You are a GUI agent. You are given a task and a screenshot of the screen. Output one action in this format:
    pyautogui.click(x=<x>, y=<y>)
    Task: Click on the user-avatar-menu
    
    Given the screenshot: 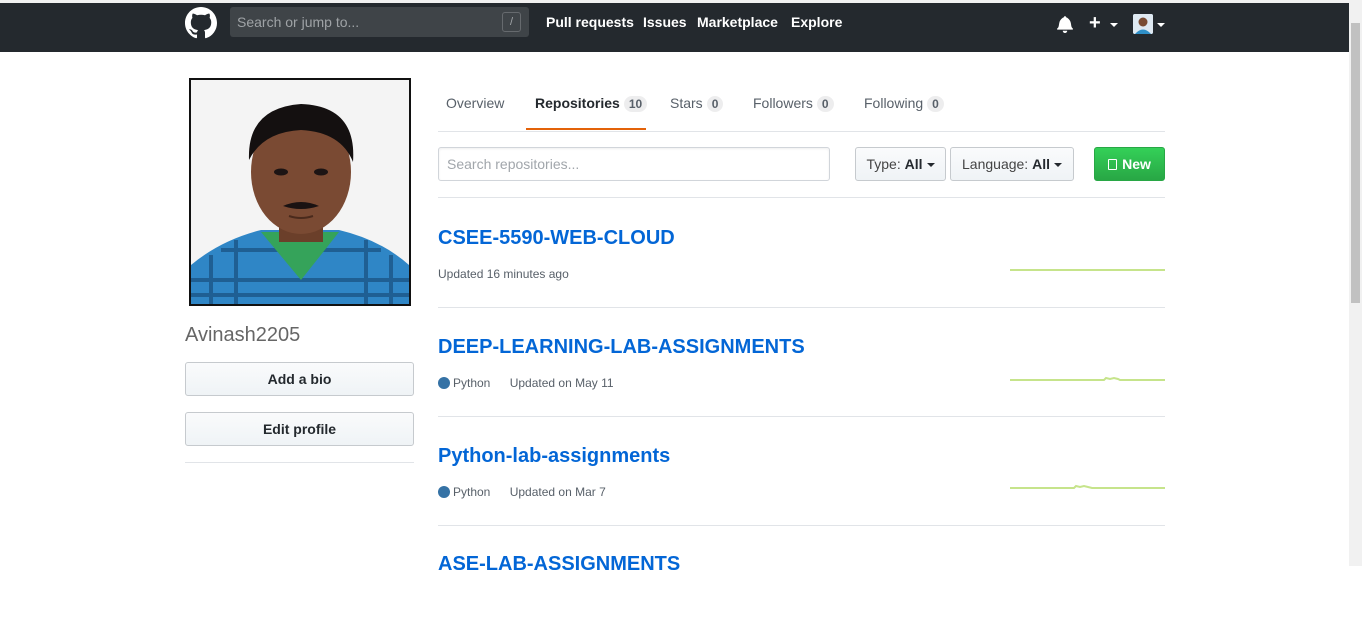 What is the action you would take?
    pyautogui.click(x=1143, y=24)
    